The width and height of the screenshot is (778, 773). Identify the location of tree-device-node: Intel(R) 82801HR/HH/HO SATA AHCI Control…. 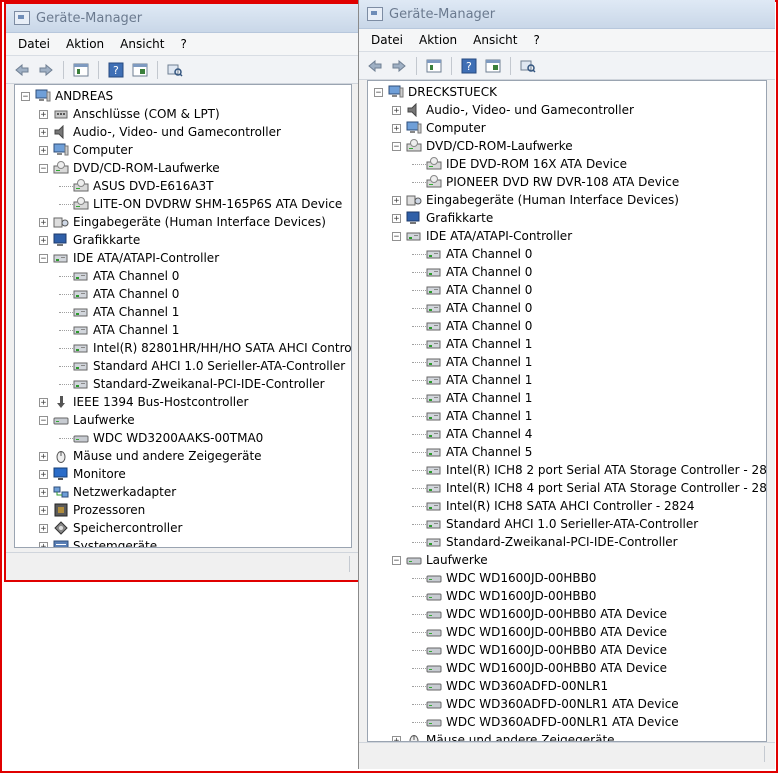
(205, 348).